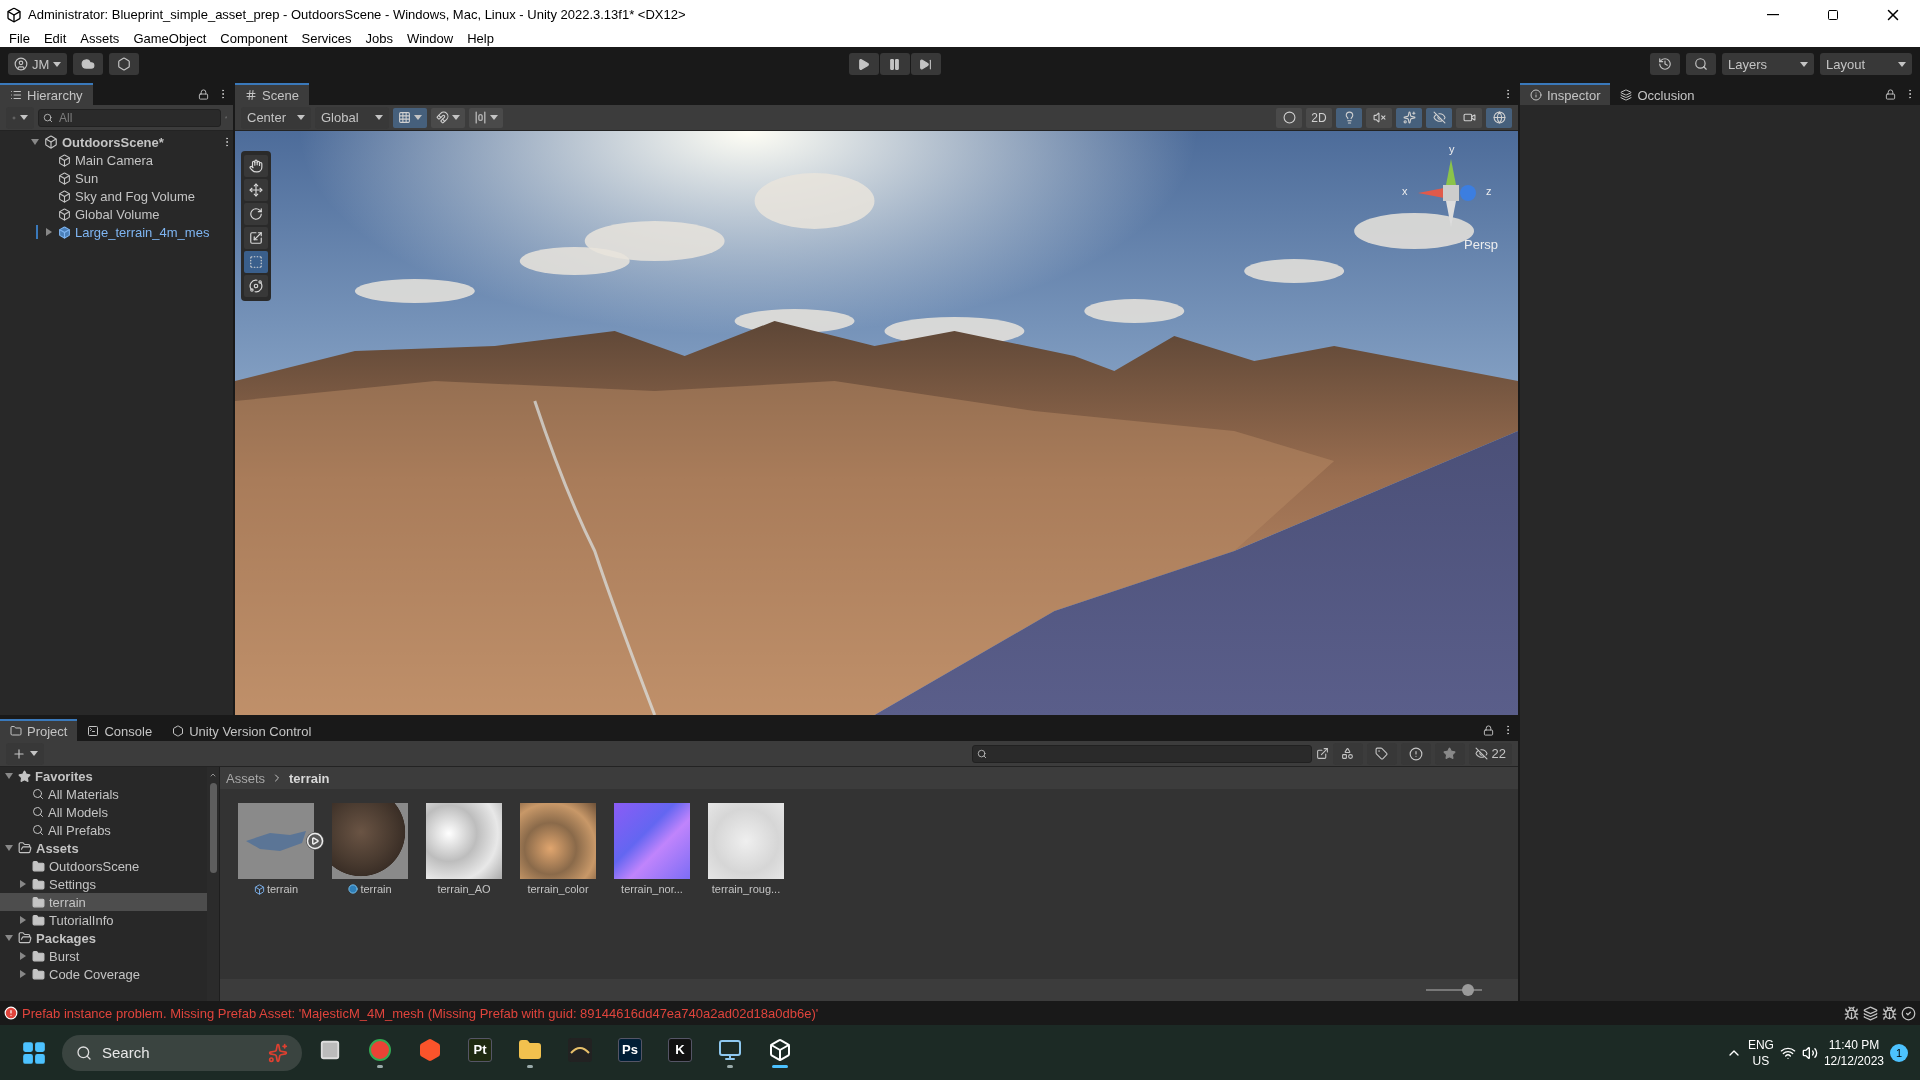  Describe the element at coordinates (120, 730) in the screenshot. I see `panel-tab: Console` at that location.